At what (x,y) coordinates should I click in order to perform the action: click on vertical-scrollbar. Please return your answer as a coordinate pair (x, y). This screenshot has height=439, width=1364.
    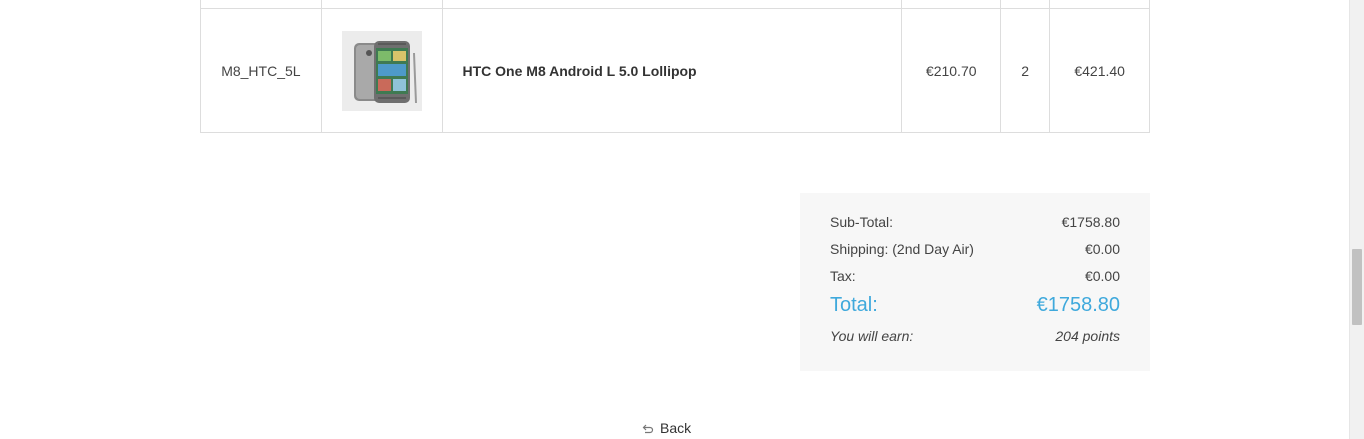
    Looking at the image, I should click on (1356, 219).